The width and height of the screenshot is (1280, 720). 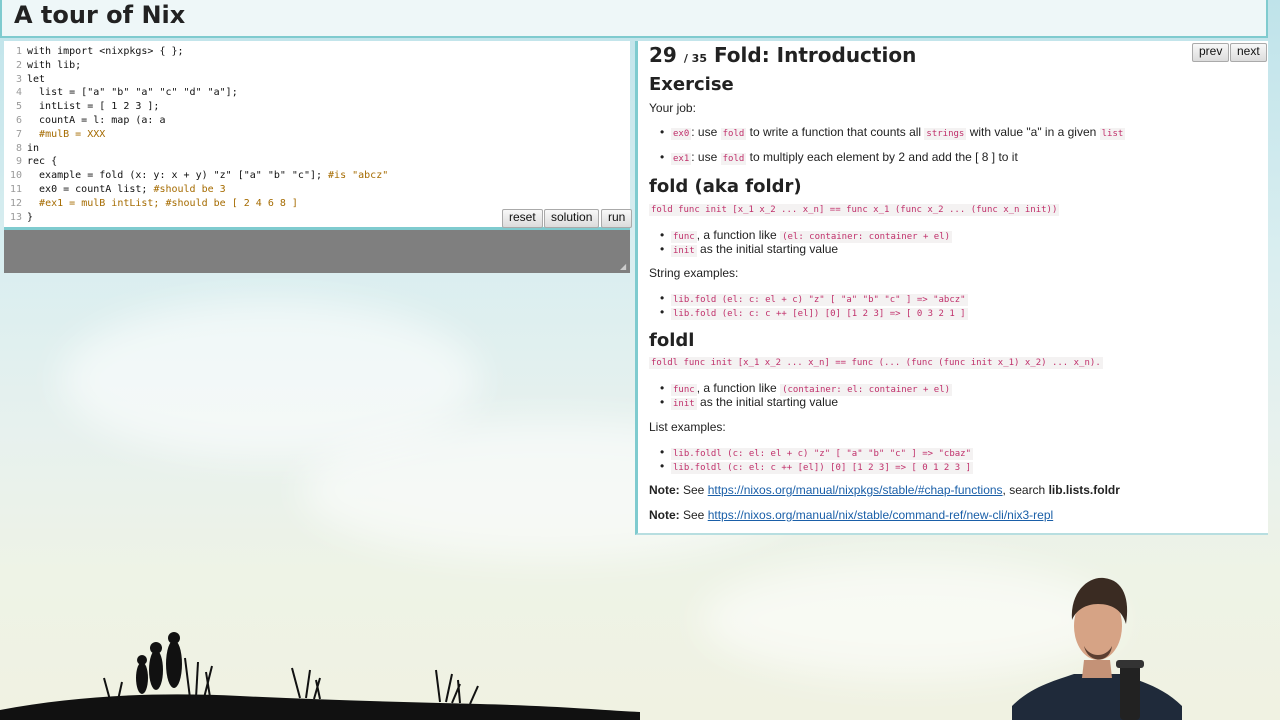 I want to click on code-text: intList = [ 1 2 3 ];, so click(x=93, y=107).